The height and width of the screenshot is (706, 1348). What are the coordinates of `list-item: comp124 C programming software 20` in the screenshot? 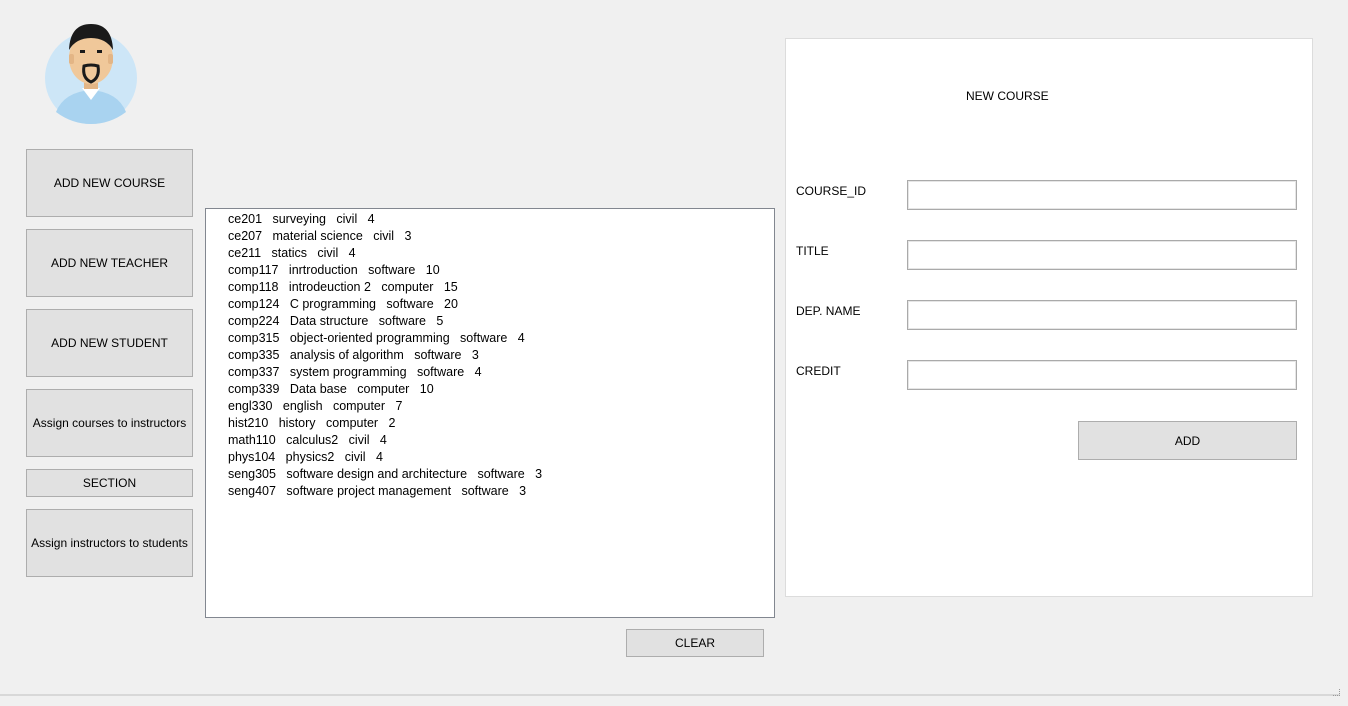 It's located at (501, 304).